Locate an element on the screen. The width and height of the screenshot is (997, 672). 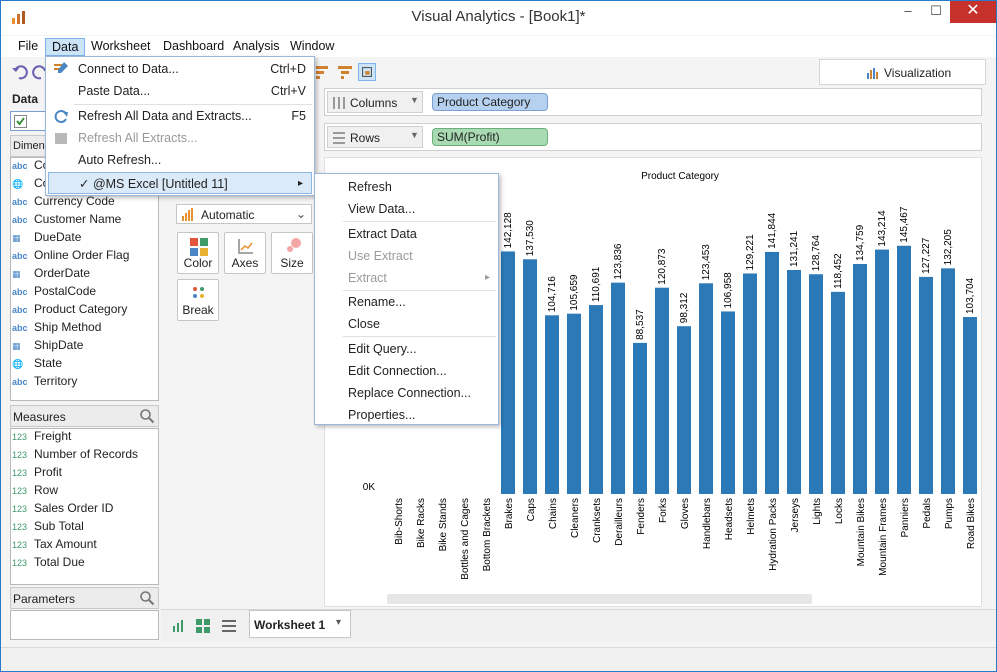
dimension-field: abc Online Order Flag is located at coordinates (70, 256).